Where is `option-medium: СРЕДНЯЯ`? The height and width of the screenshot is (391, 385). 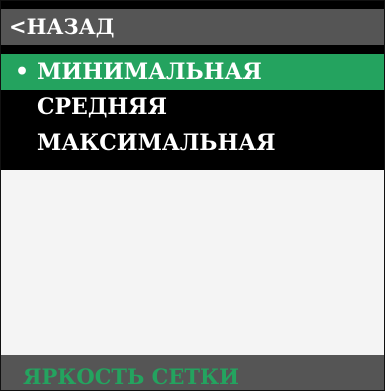
option-medium: СРЕДНЯЯ is located at coordinates (192, 107).